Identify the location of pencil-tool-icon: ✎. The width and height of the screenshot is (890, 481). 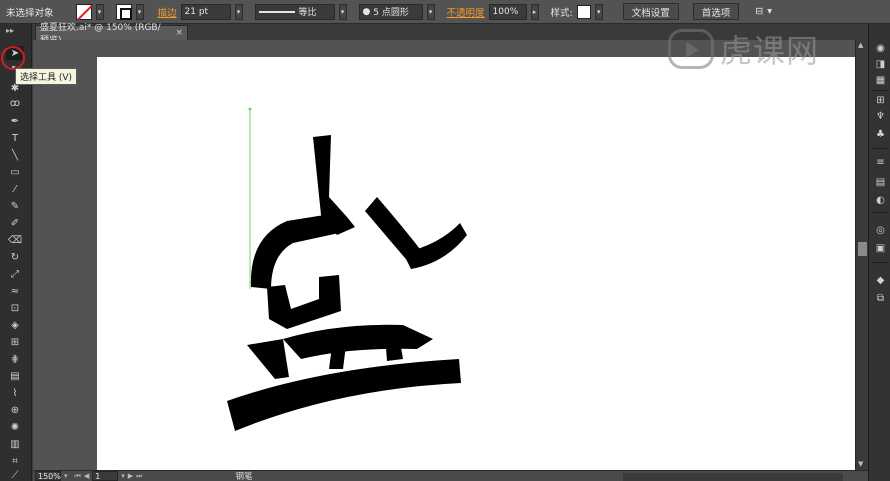
(15, 206).